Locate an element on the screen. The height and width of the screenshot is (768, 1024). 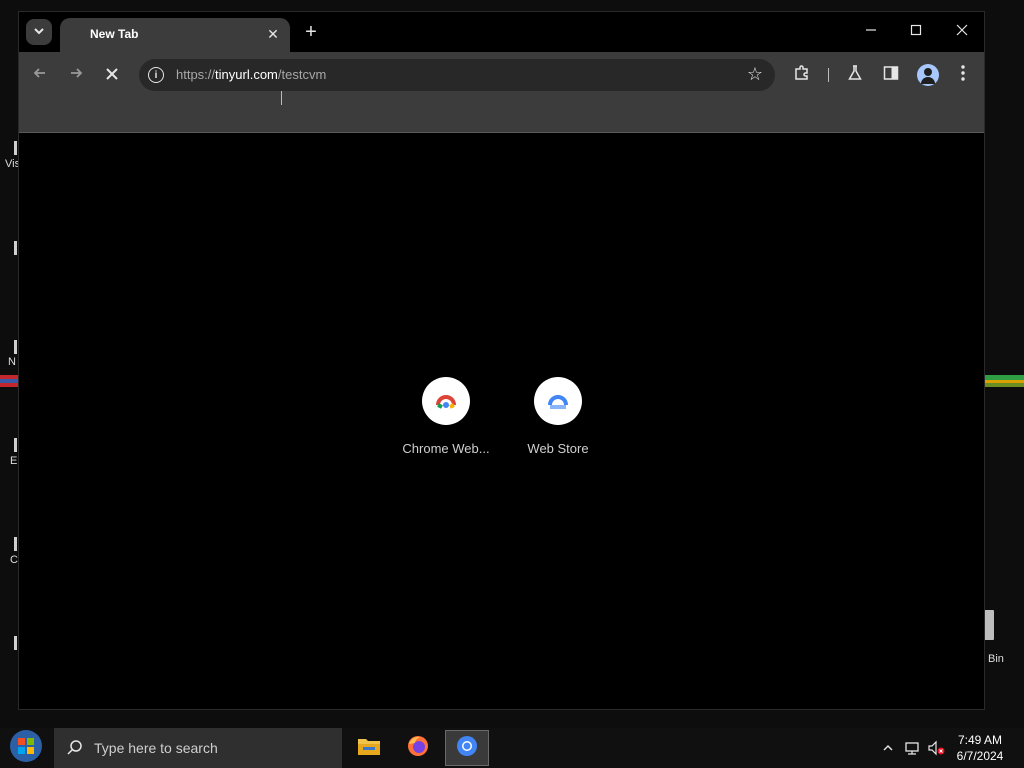
close-window-button is located at coordinates (962, 32).